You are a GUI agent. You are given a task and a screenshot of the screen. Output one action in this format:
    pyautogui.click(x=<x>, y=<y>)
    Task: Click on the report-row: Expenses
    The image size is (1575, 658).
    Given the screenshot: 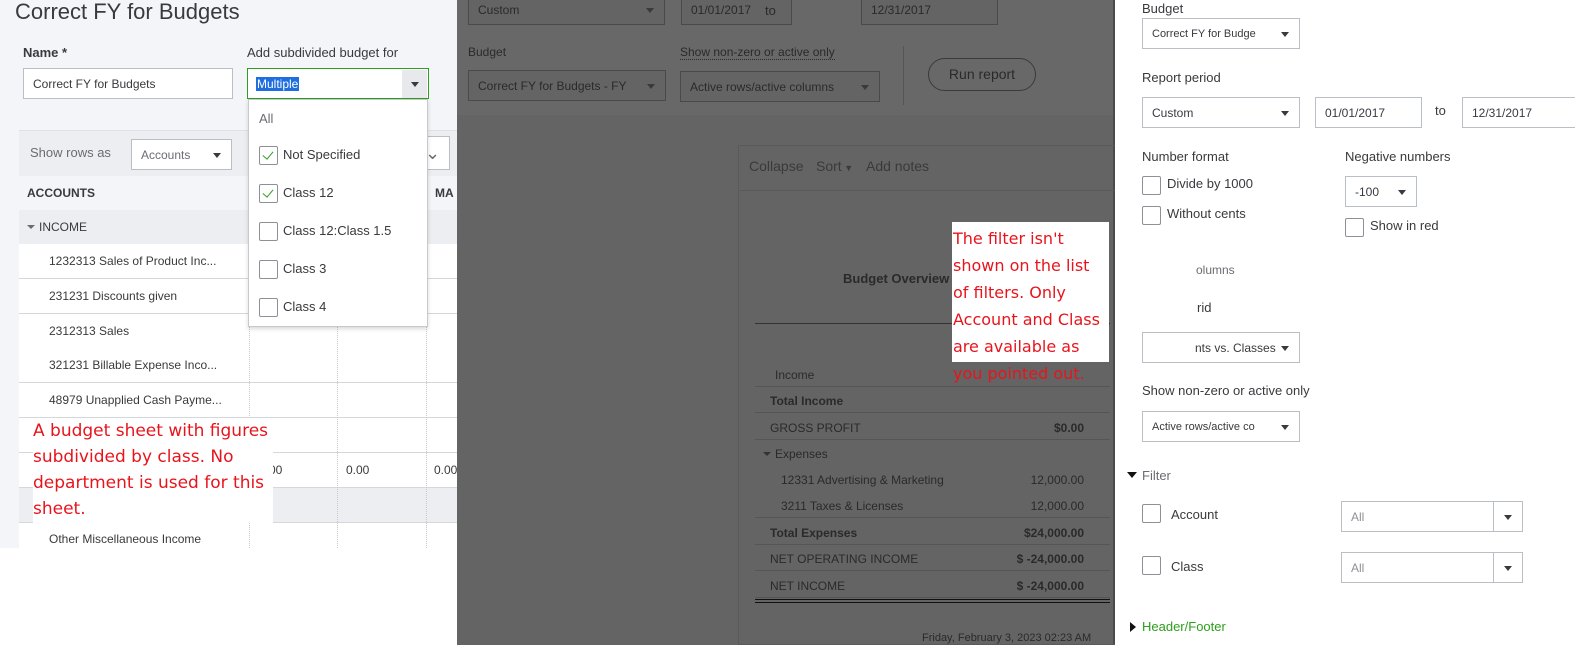 What is the action you would take?
    pyautogui.click(x=932, y=453)
    